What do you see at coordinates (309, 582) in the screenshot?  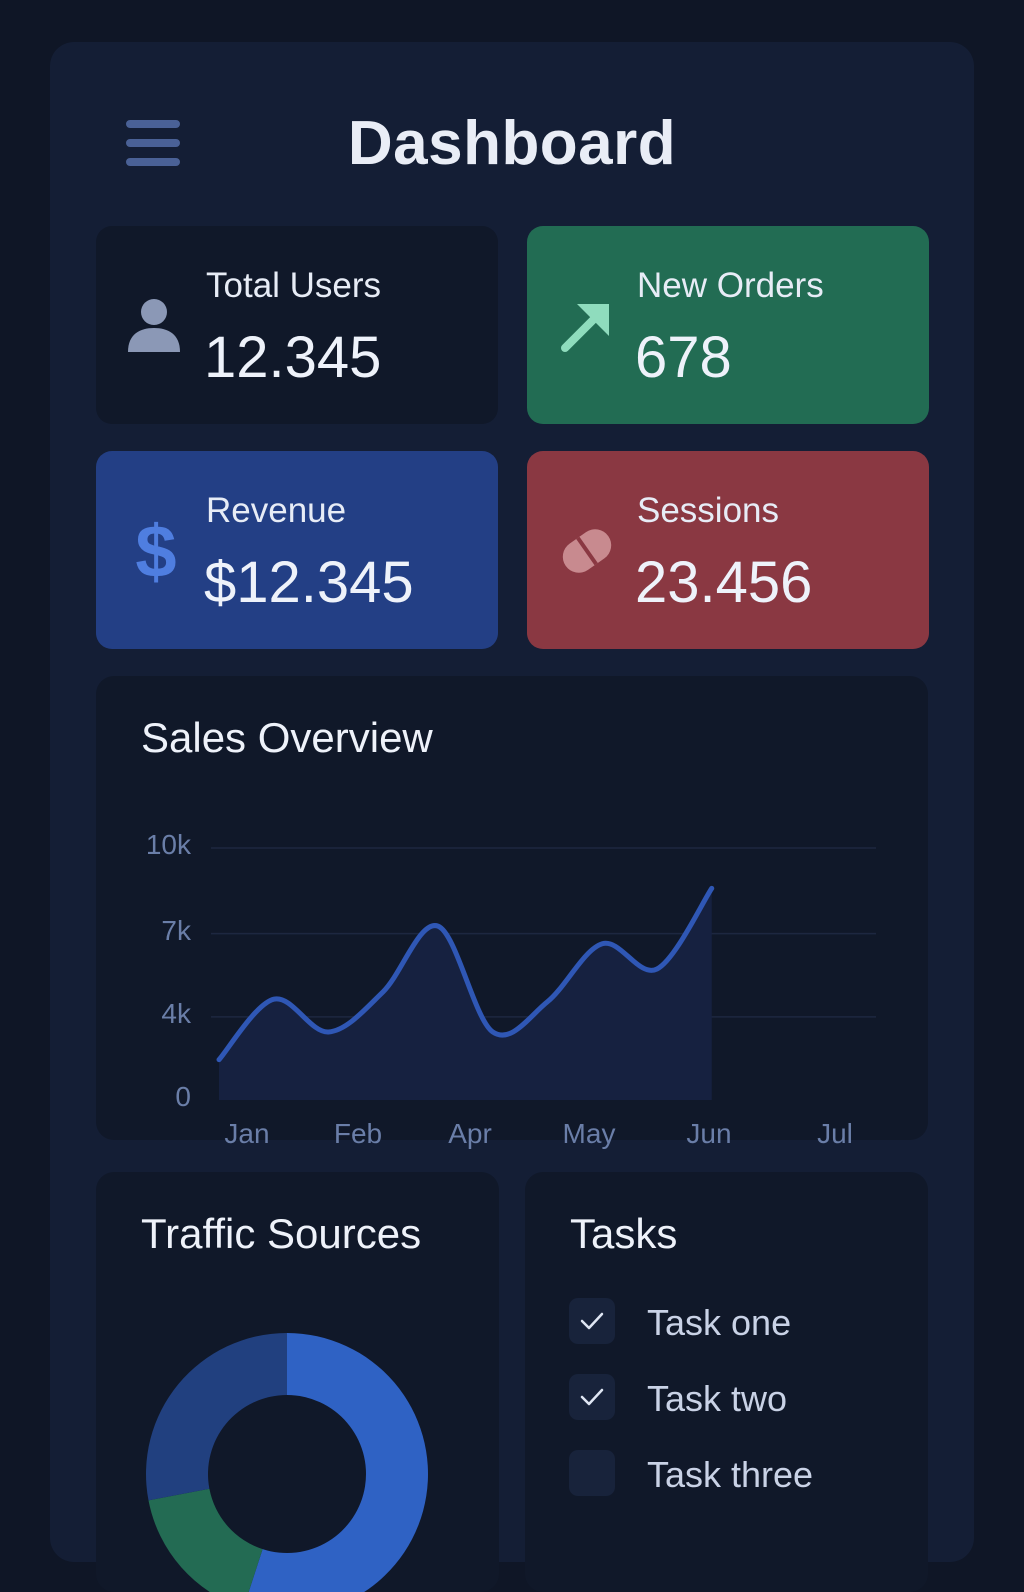 I see `stat-value: $12.345` at bounding box center [309, 582].